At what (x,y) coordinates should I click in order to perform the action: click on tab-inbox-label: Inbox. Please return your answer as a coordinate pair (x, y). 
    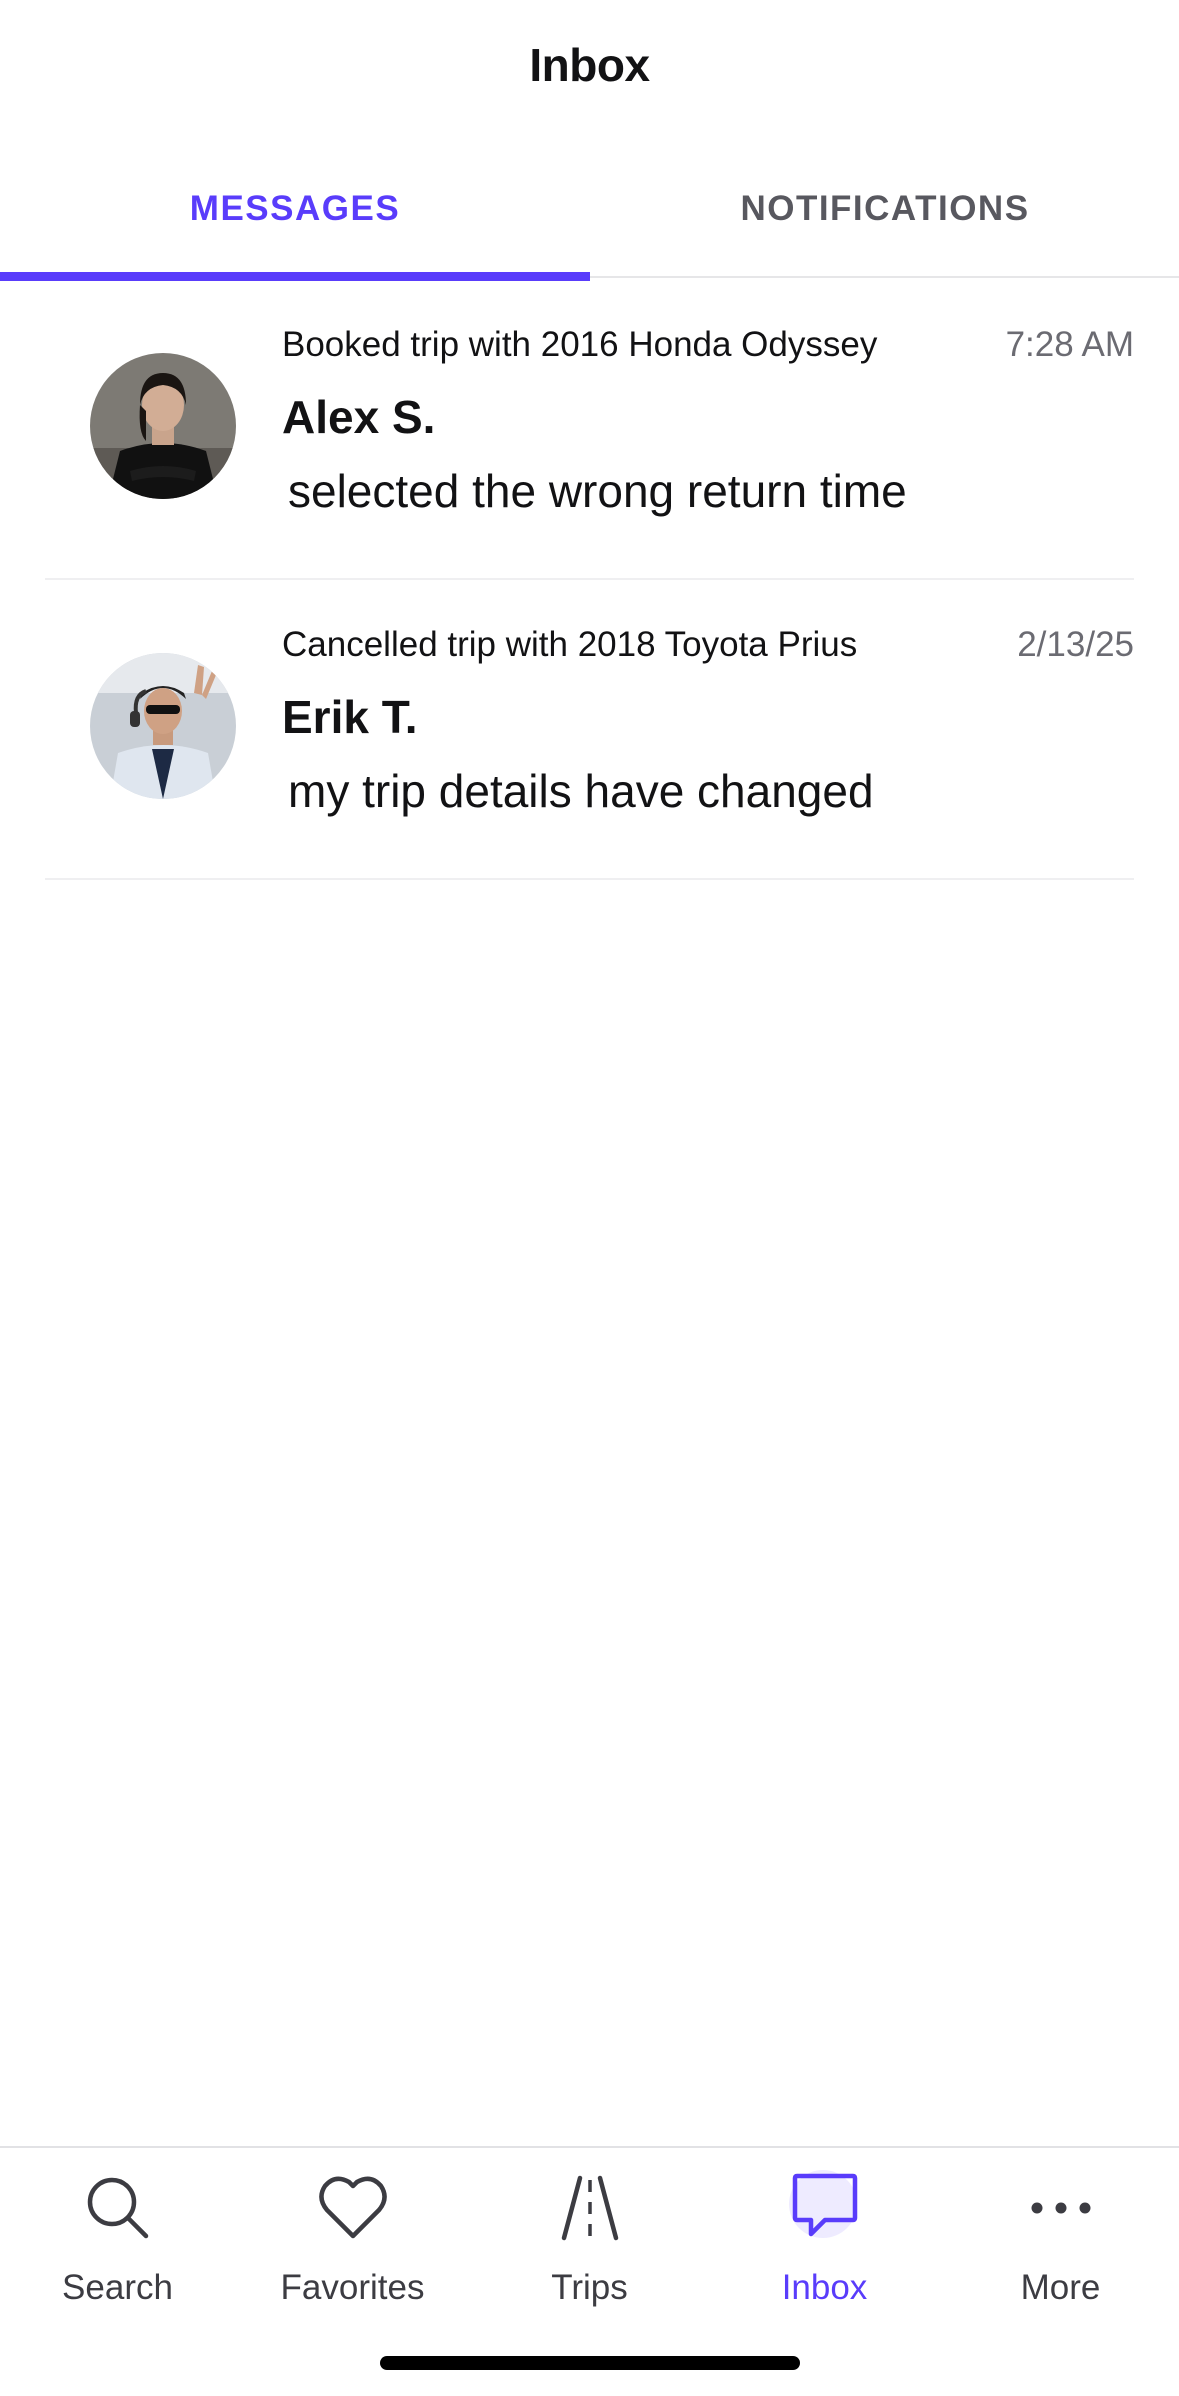
    Looking at the image, I should click on (824, 2287).